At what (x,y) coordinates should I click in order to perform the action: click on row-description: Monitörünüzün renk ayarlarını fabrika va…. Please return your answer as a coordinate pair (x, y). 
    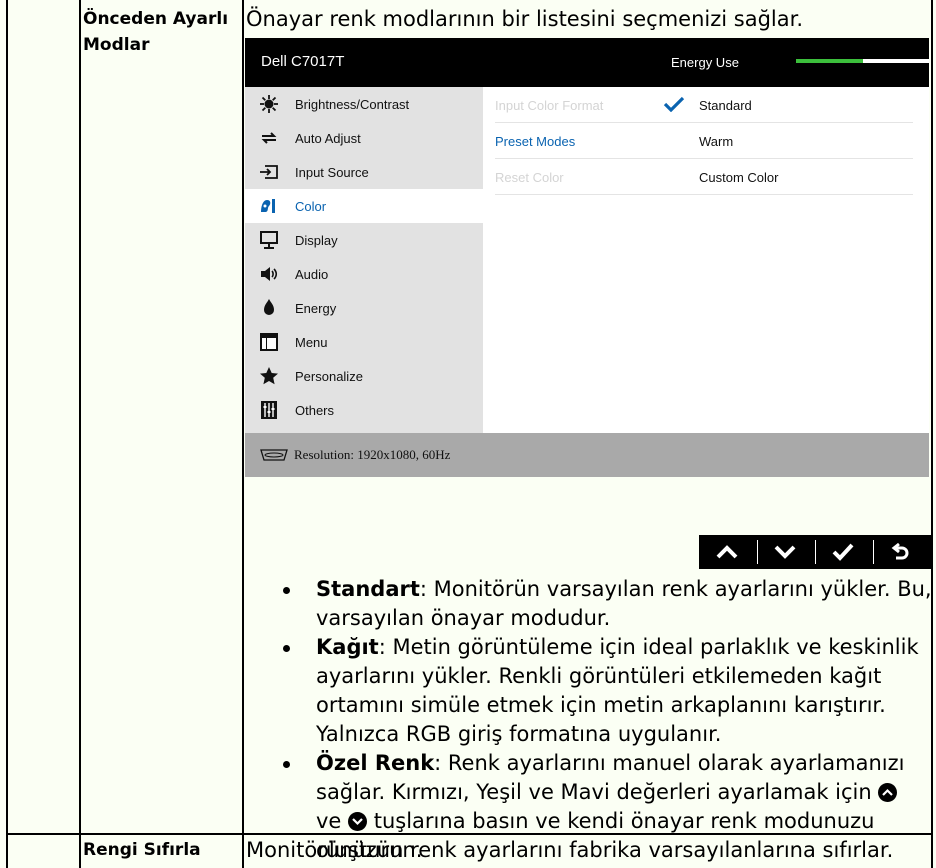
    Looking at the image, I should click on (570, 850).